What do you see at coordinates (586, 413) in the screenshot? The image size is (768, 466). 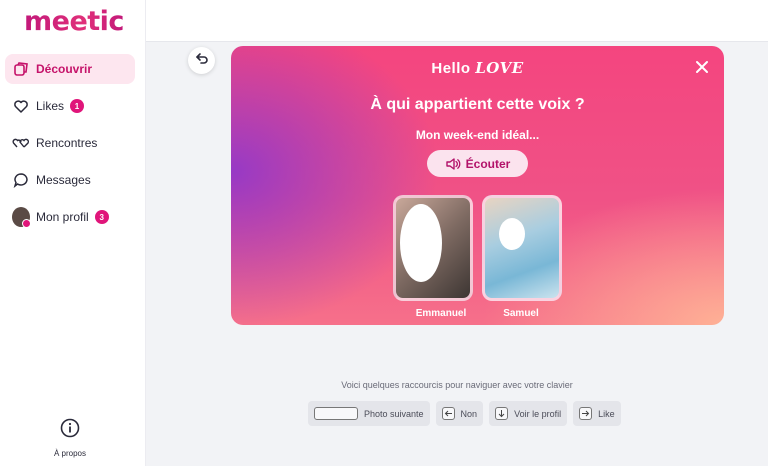 I see `arrow-right-key-icon` at bounding box center [586, 413].